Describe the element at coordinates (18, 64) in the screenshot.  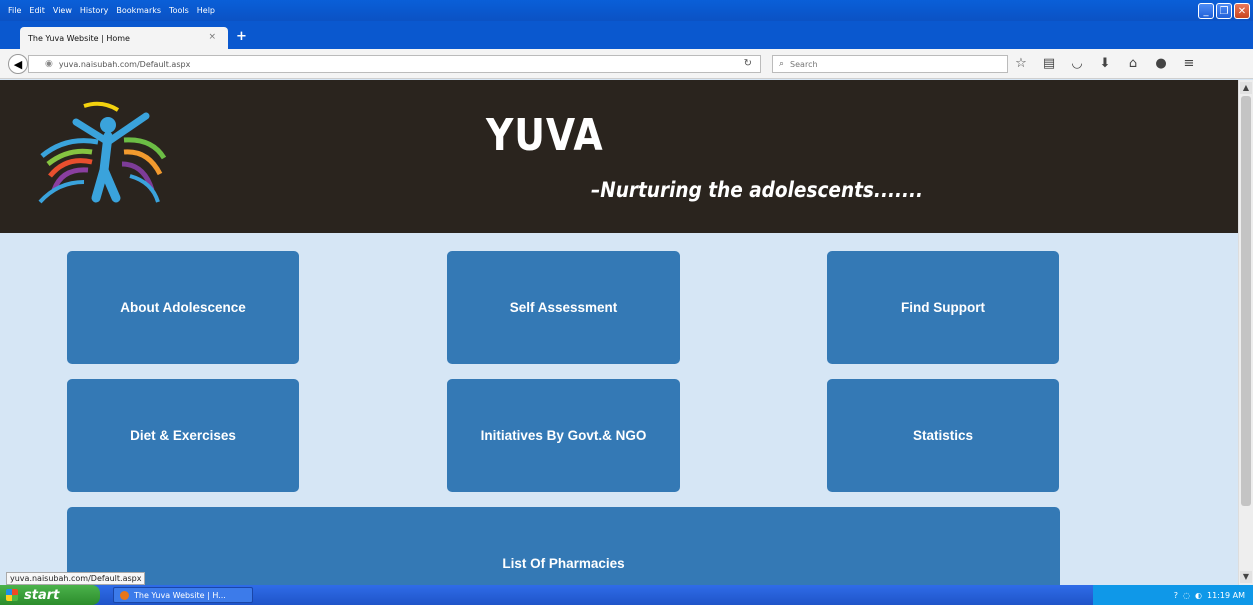
I see `back-arrow-icon: ◀` at that location.